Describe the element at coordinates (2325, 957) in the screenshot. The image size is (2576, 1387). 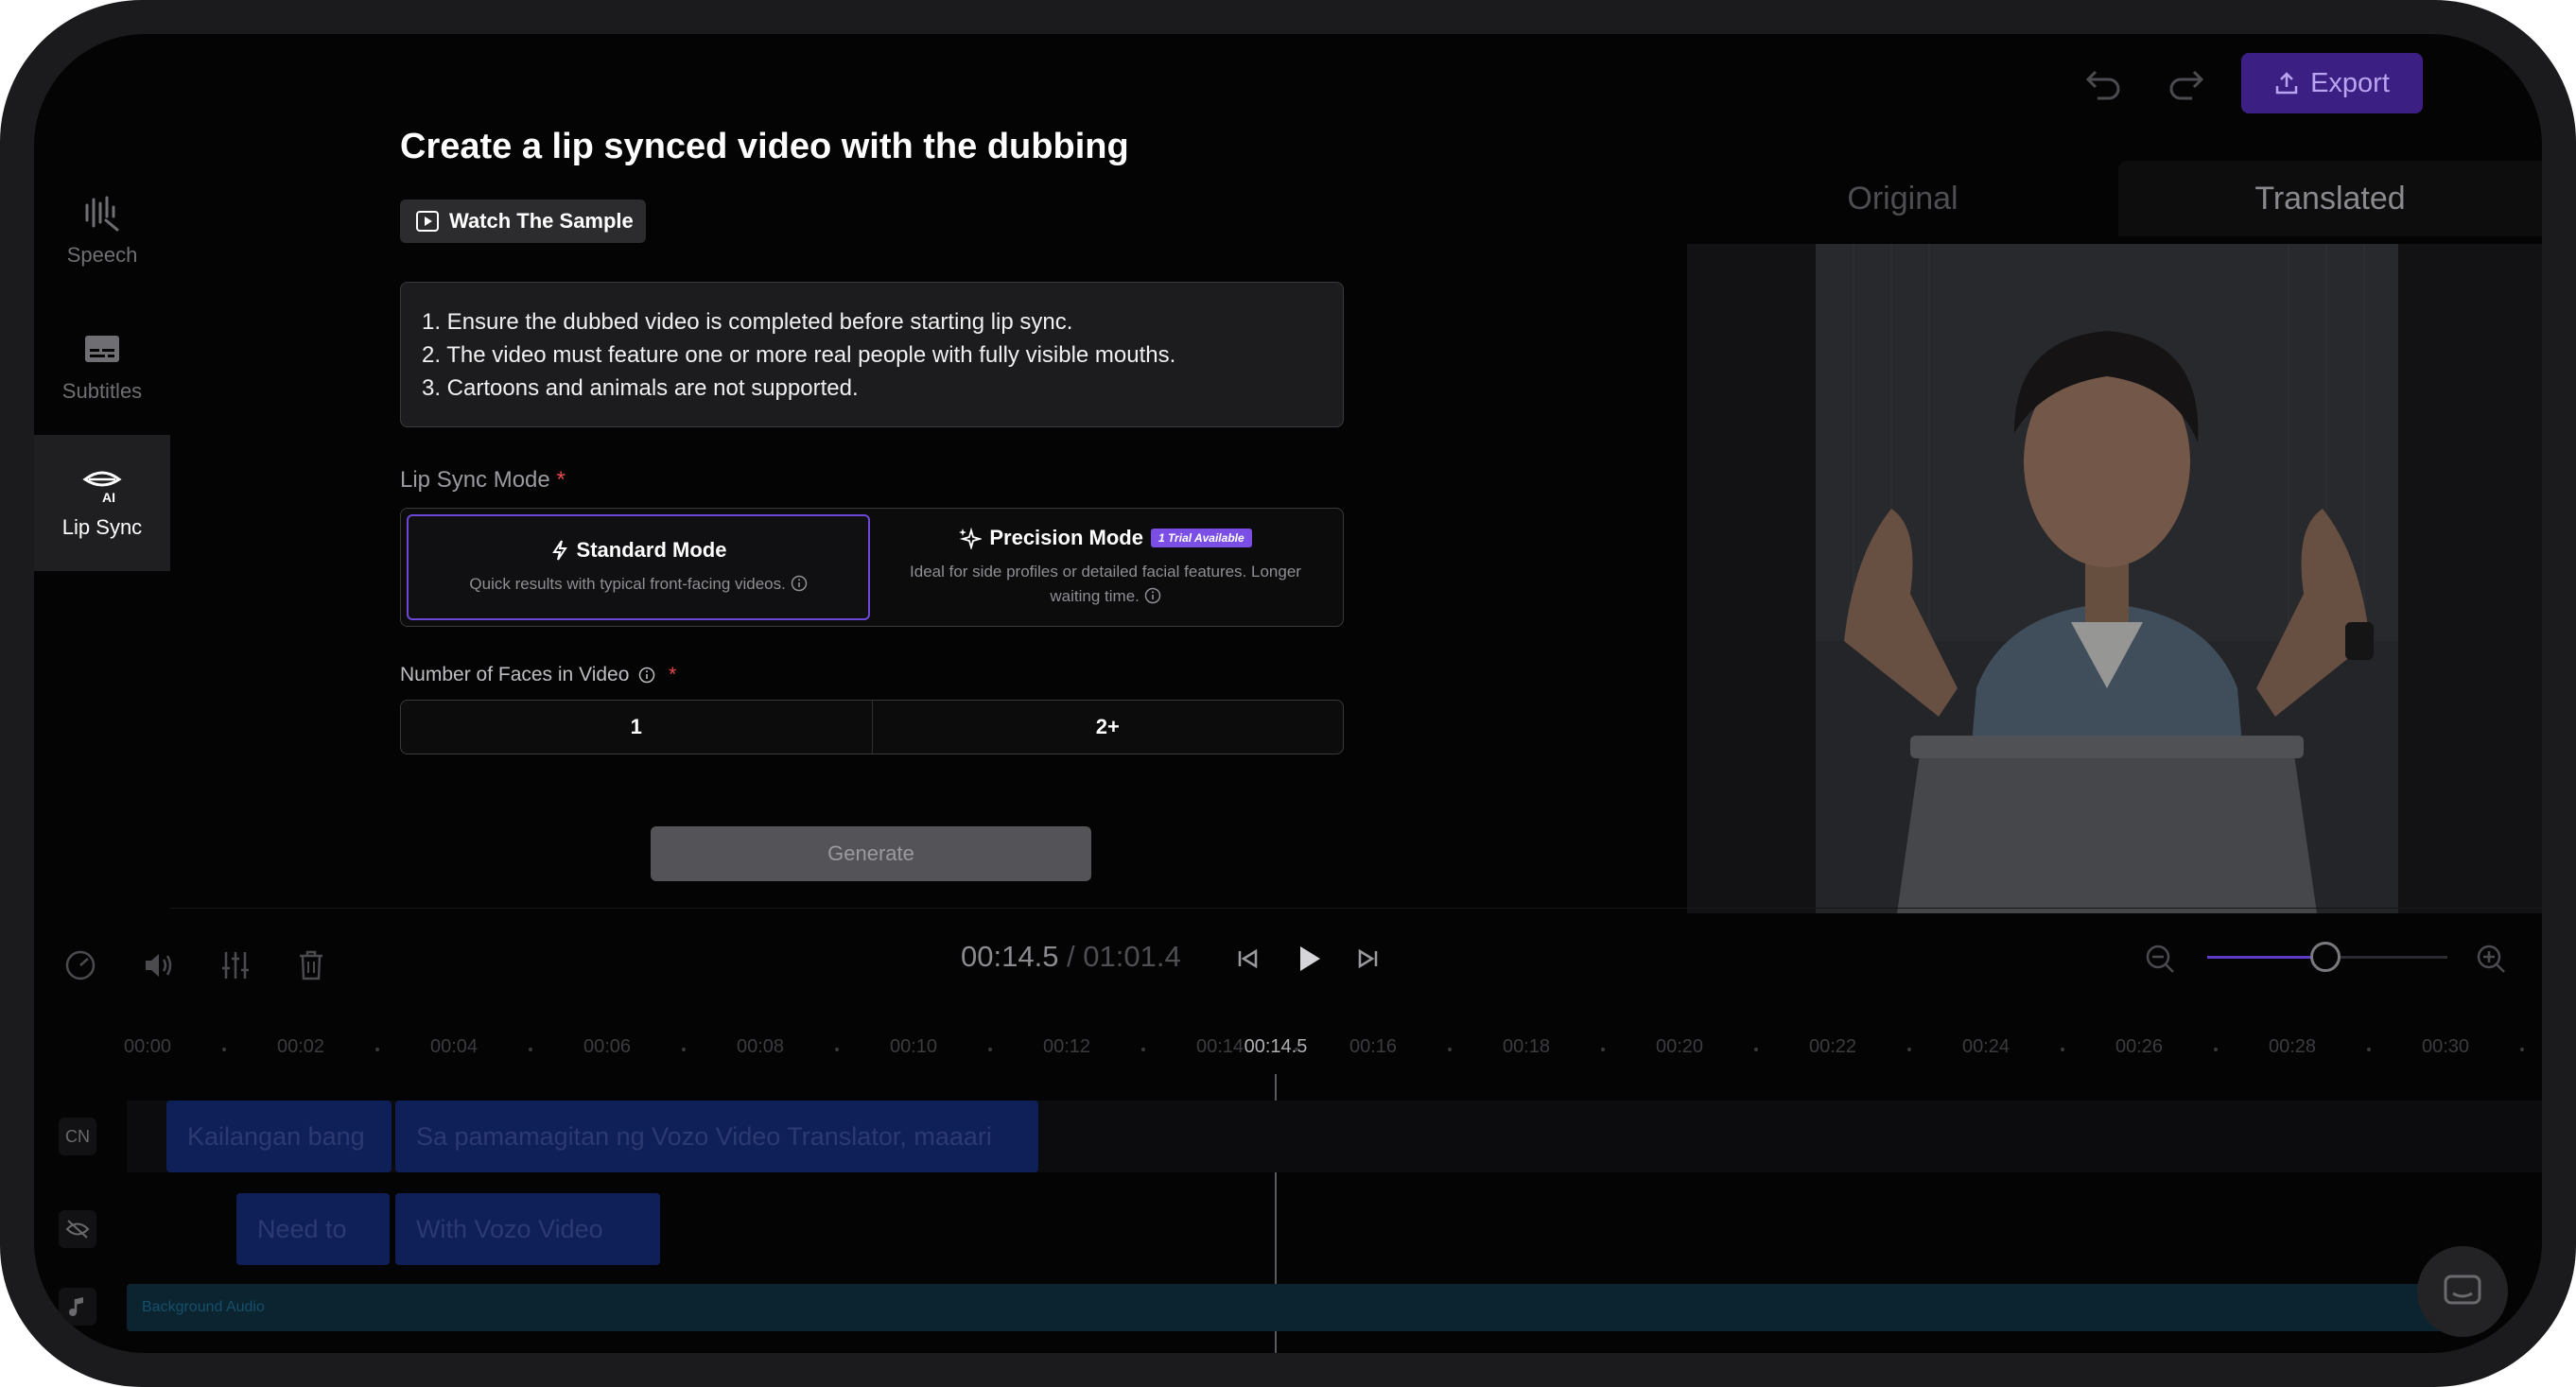
I see `zoom-slider-handle` at that location.